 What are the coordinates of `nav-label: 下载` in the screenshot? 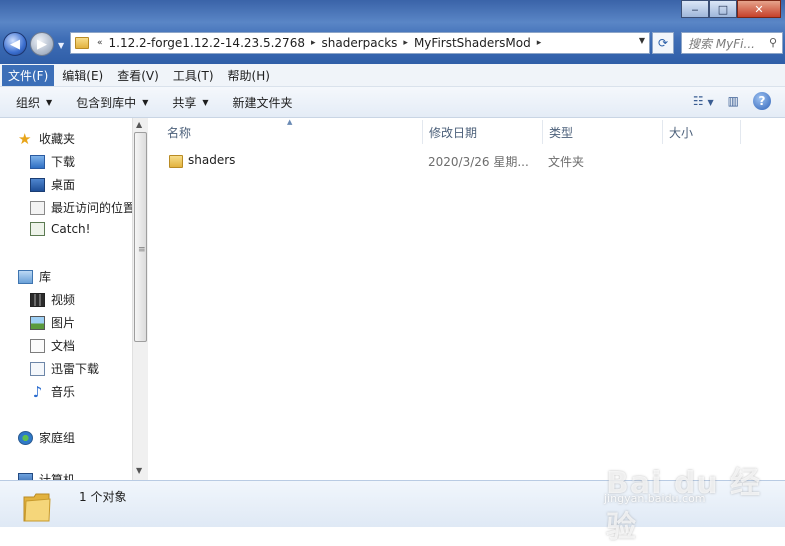 It's located at (63, 162).